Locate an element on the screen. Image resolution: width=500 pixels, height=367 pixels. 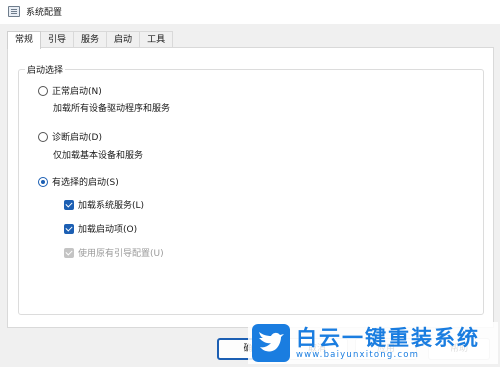
checkbox-load-system-services: 加载系统服务(L) is located at coordinates (104, 204).